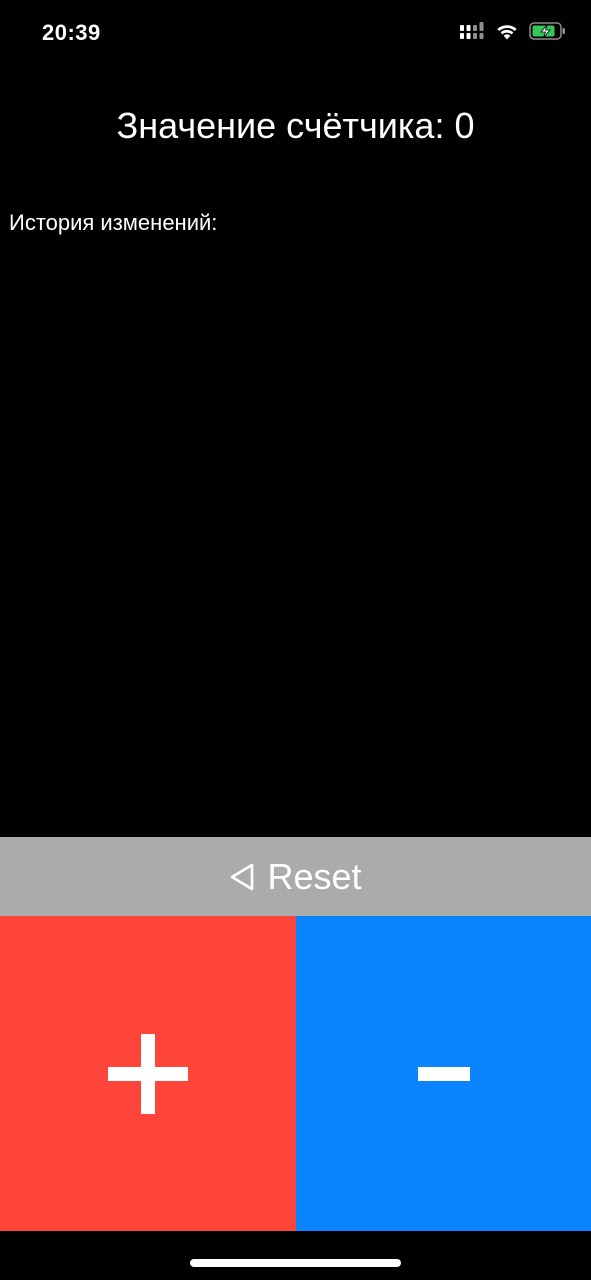 The image size is (591, 1280). I want to click on decrement-button, so click(443, 1073).